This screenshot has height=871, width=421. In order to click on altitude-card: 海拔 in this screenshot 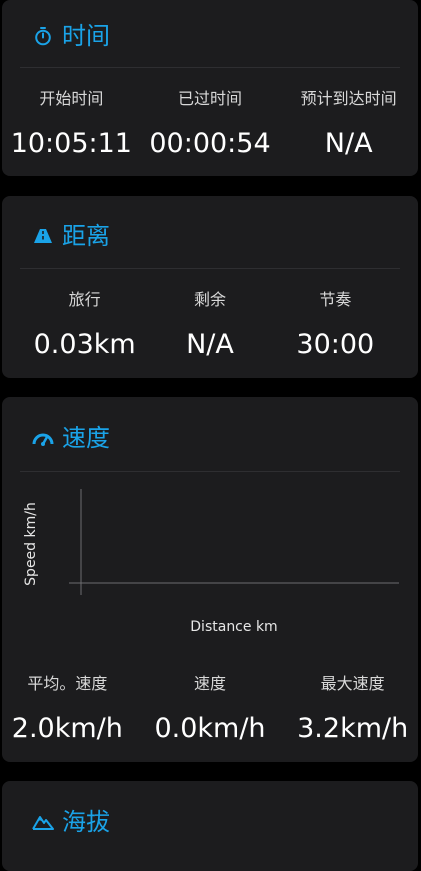, I will do `click(210, 826)`.